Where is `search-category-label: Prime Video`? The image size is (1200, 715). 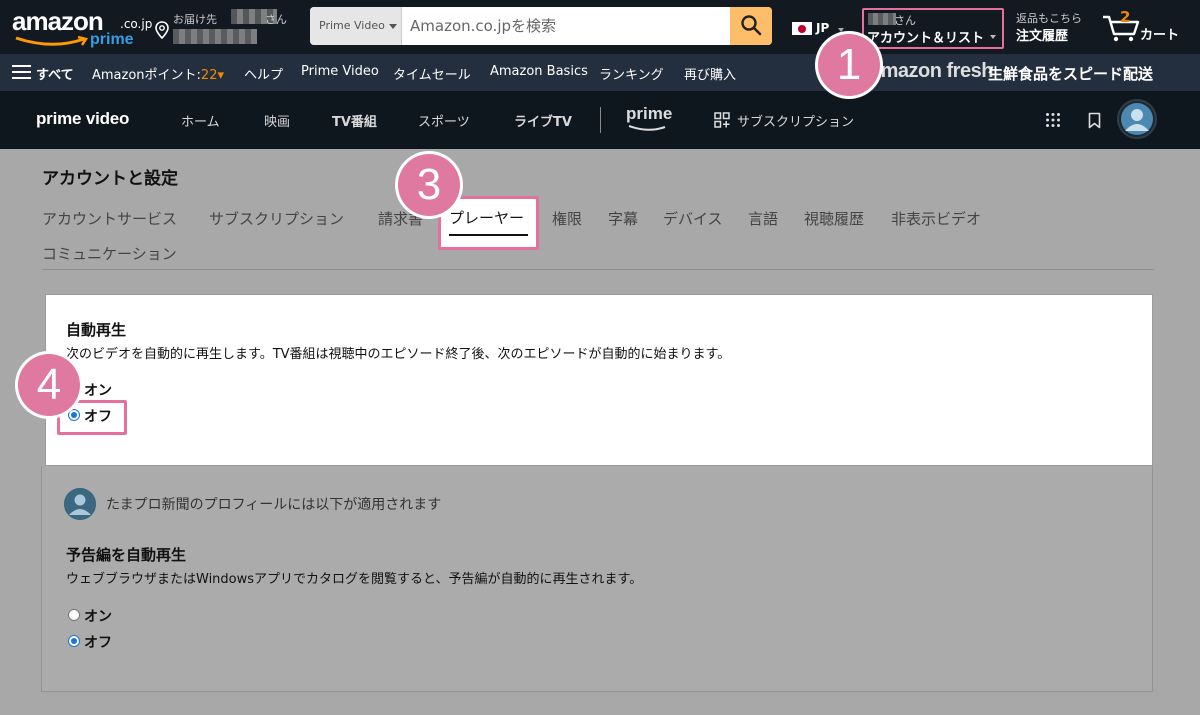 search-category-label: Prime Video is located at coordinates (352, 25).